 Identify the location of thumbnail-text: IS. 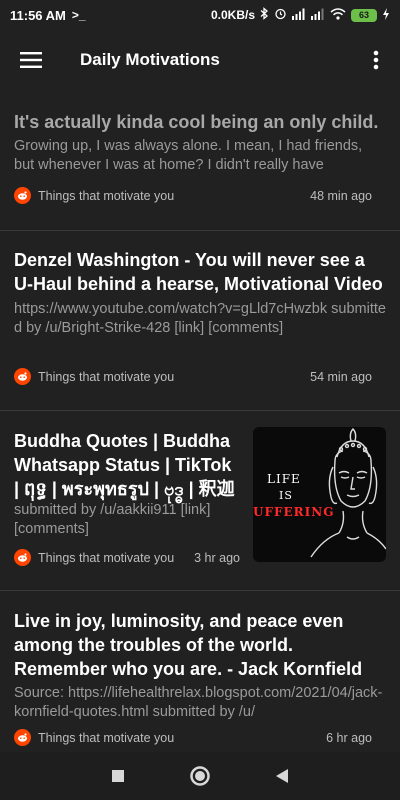
(286, 495).